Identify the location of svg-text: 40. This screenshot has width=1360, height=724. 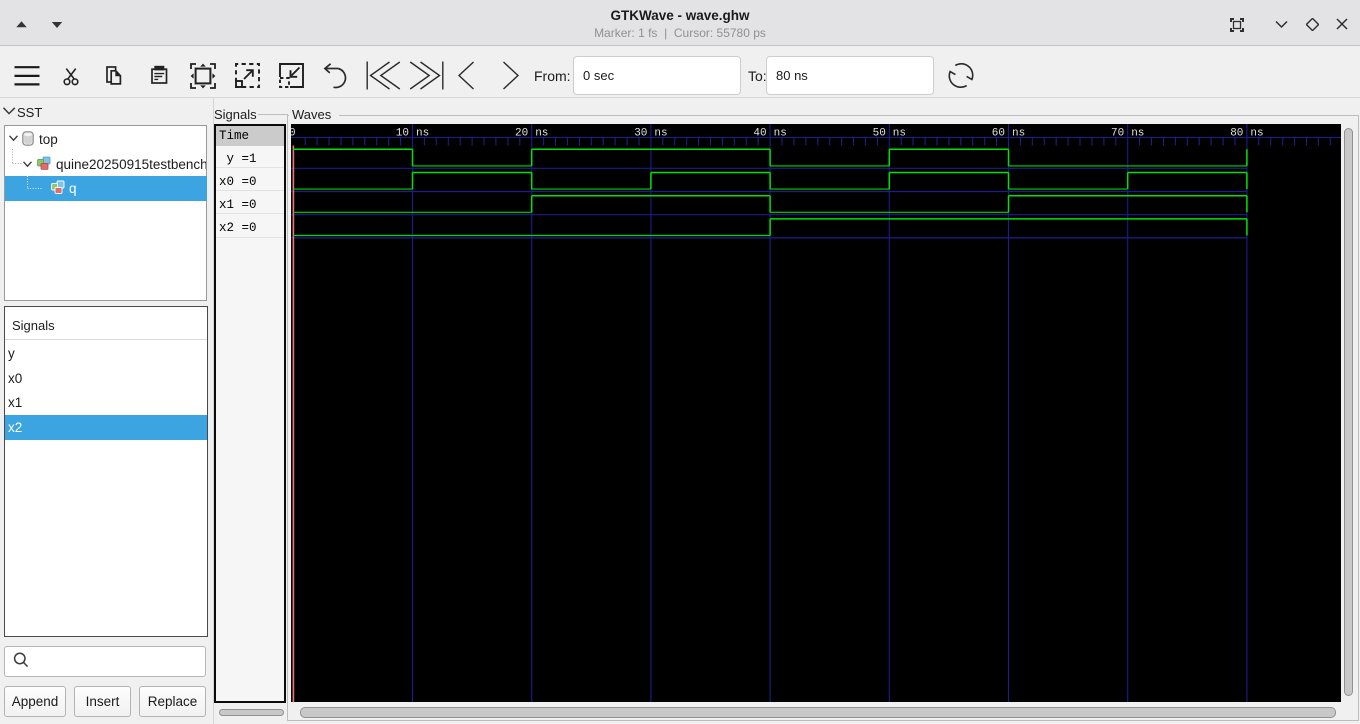
(759, 134).